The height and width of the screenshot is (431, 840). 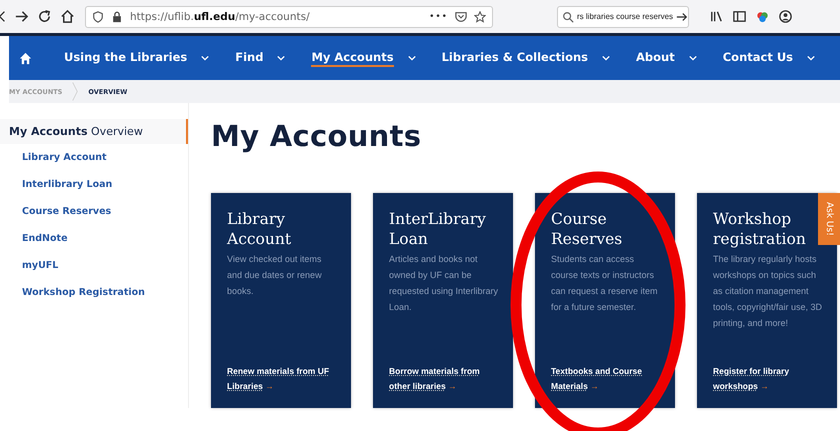 What do you see at coordinates (526, 58) in the screenshot?
I see `nav-menu-item: Libraries & Collections` at bounding box center [526, 58].